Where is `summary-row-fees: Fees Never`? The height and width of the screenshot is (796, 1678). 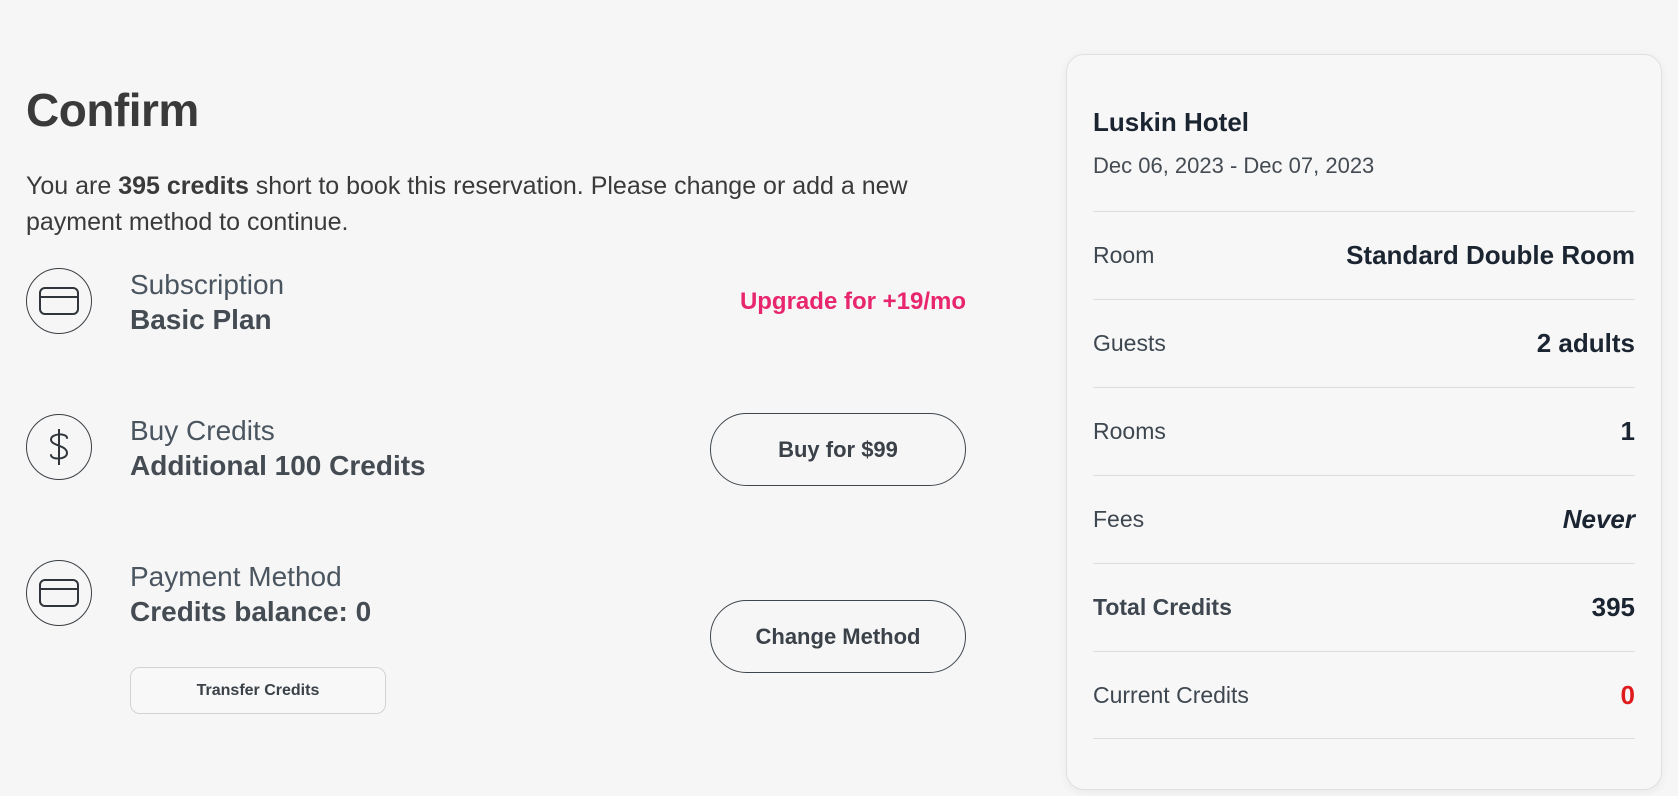 summary-row-fees: Fees Never is located at coordinates (1364, 519).